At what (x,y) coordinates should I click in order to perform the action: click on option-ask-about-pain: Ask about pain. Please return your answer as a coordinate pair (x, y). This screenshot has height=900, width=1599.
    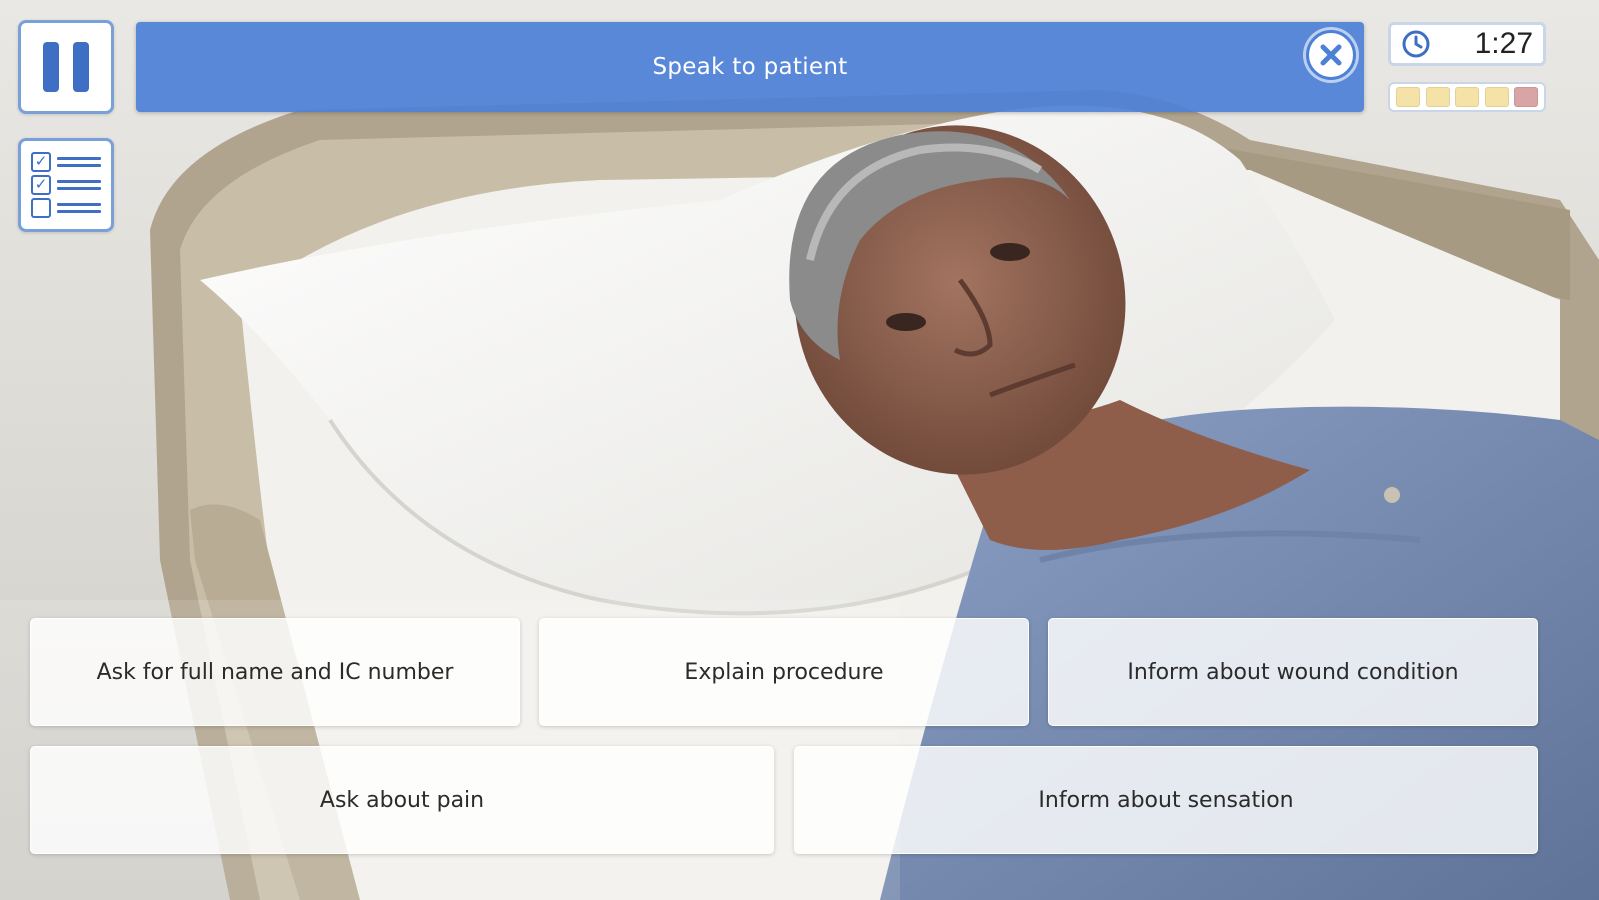
    Looking at the image, I should click on (402, 800).